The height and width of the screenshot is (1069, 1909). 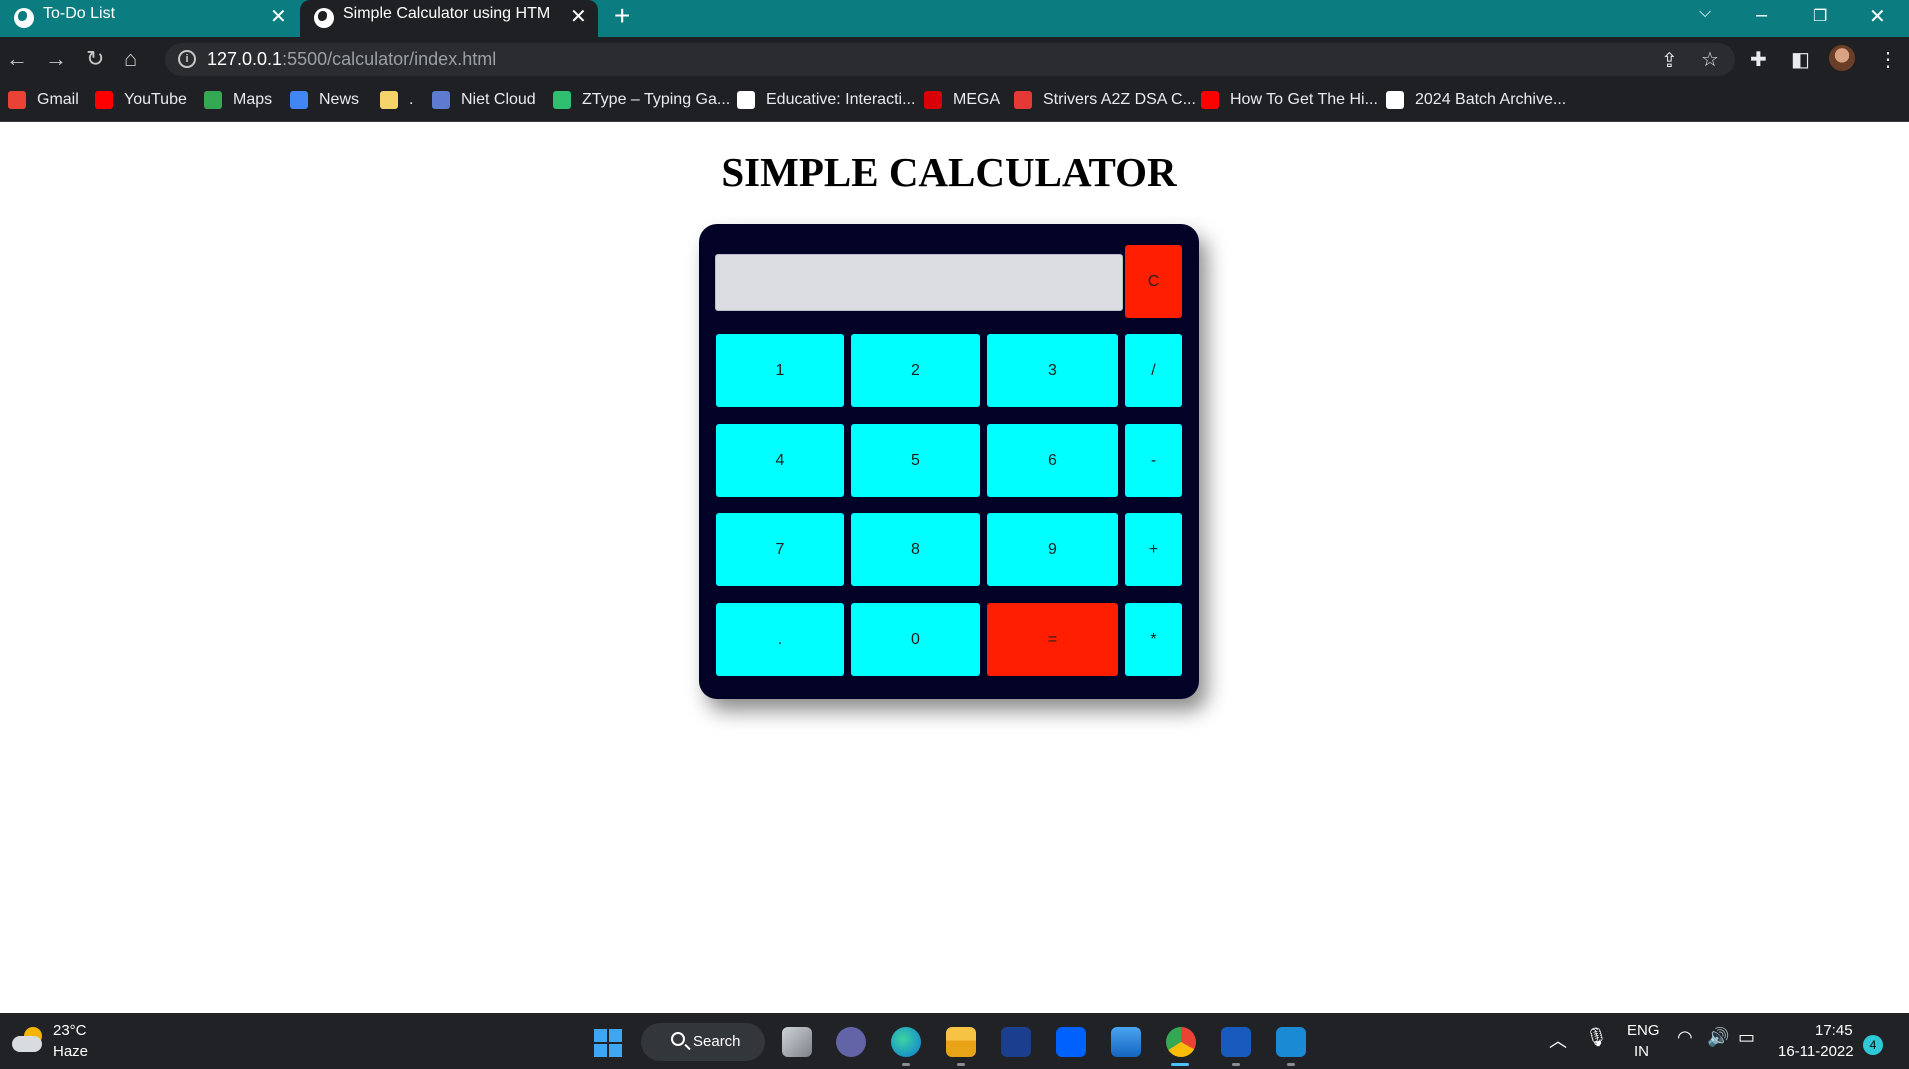 What do you see at coordinates (1888, 59) in the screenshot?
I see `menu-icon: ⋮` at bounding box center [1888, 59].